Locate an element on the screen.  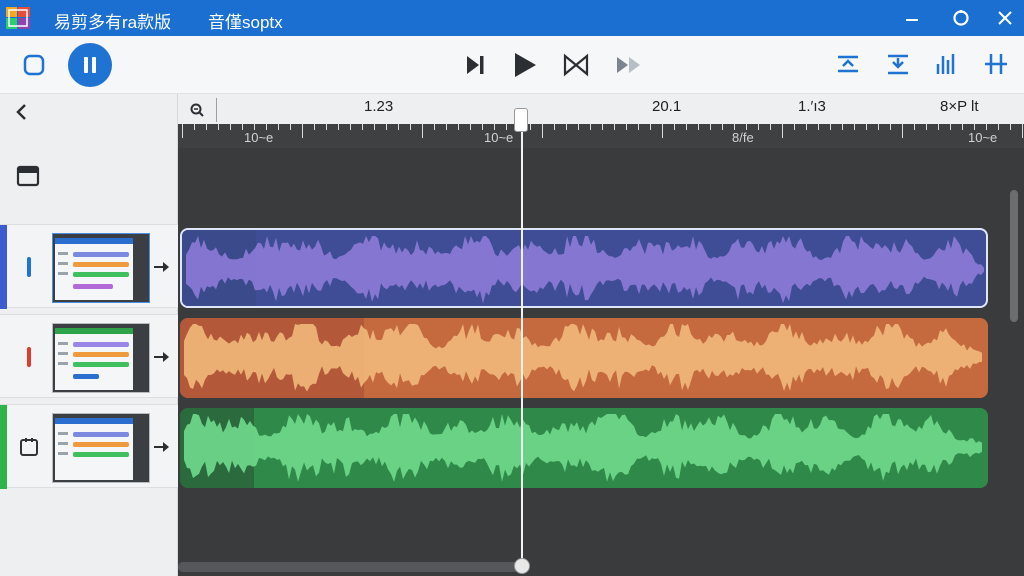
title-bar: 易剪多有ra款版 音僅soptx is located at coordinates (512, 18).